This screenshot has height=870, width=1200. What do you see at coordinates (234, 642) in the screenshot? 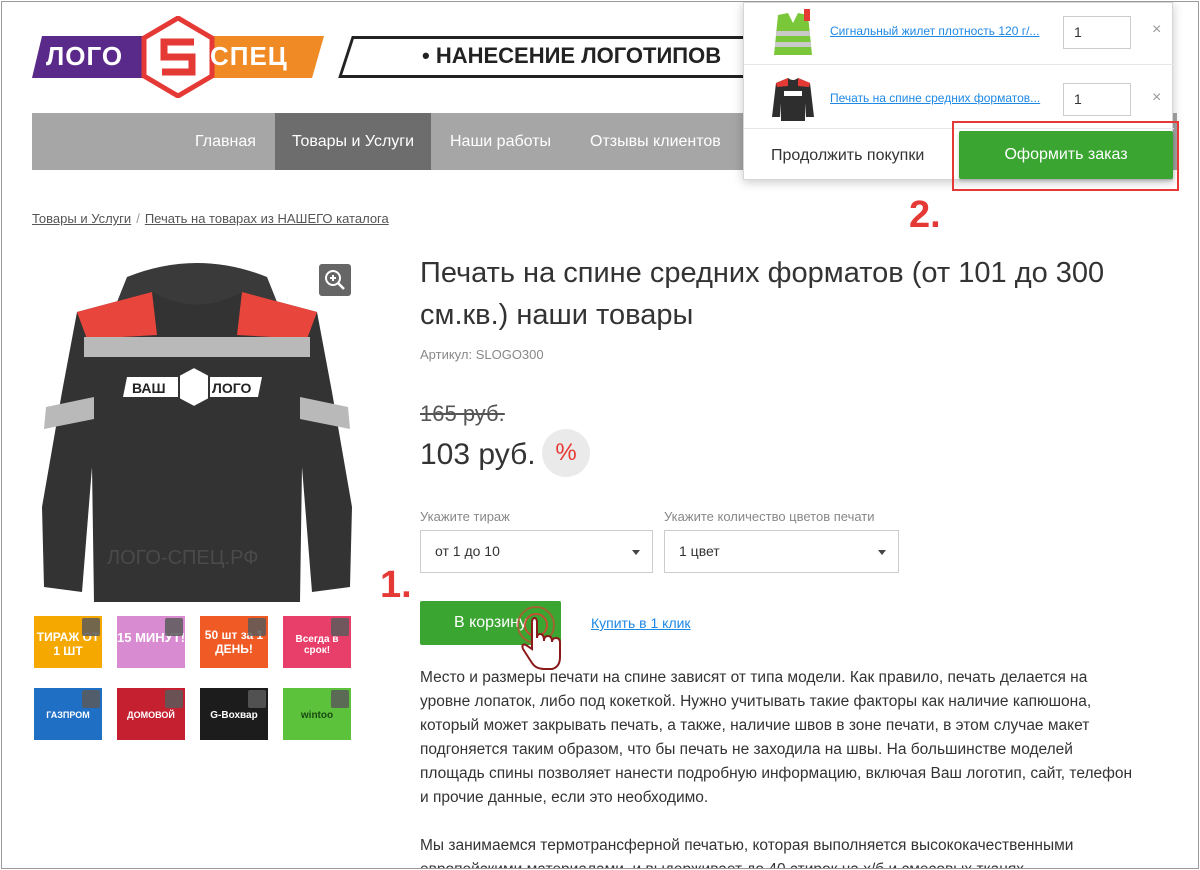
I see `product-thumbnail: 50 шт за 1 ДЕНЬ!` at bounding box center [234, 642].